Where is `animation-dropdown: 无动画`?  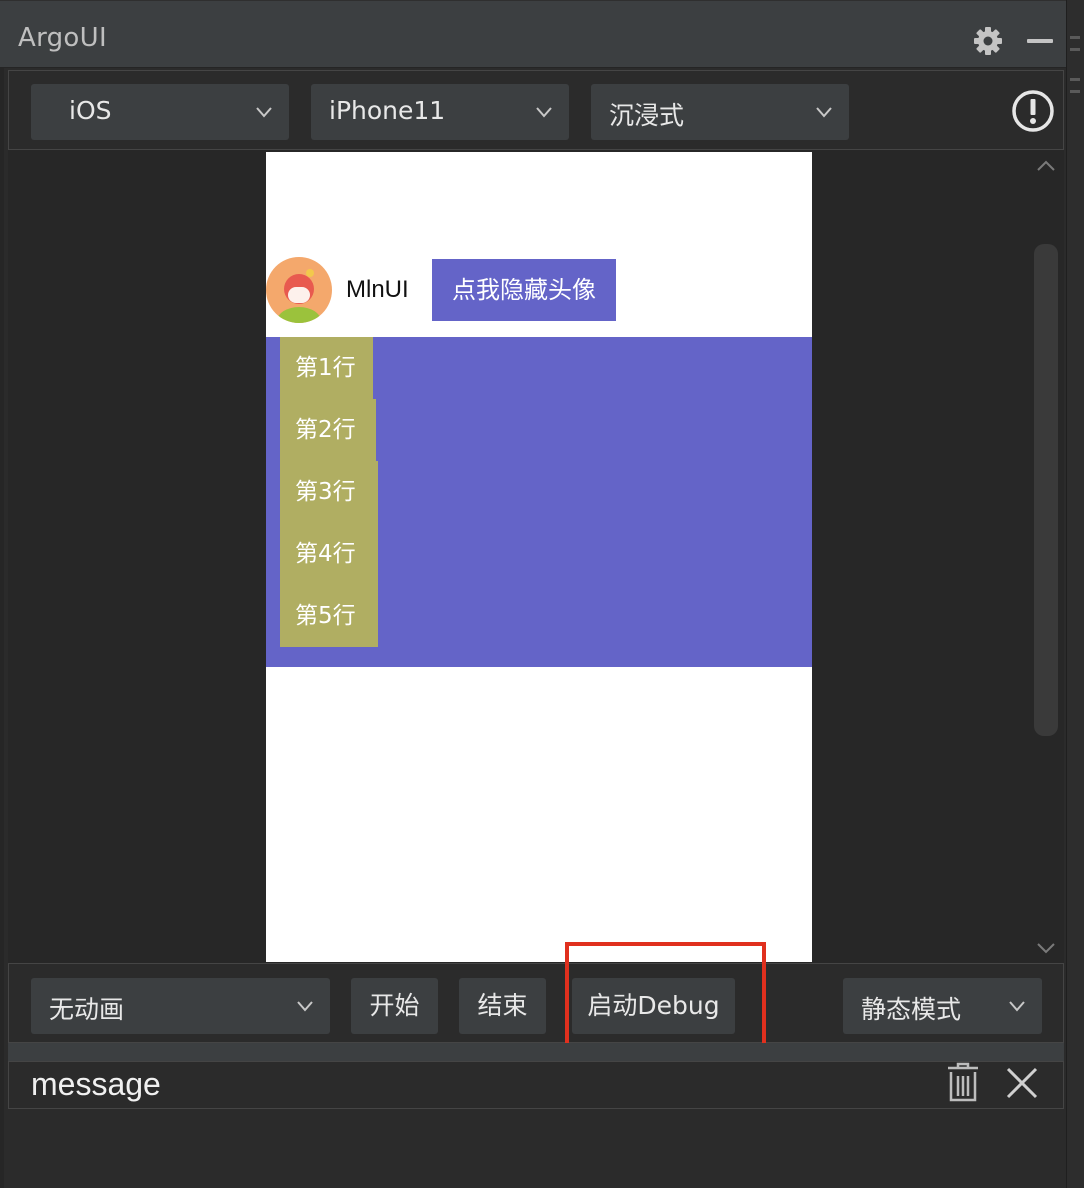 animation-dropdown: 无动画 is located at coordinates (180, 1006).